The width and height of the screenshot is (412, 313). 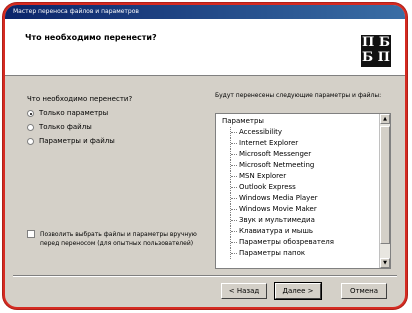 I want to click on back-button: < Назад, so click(x=244, y=291).